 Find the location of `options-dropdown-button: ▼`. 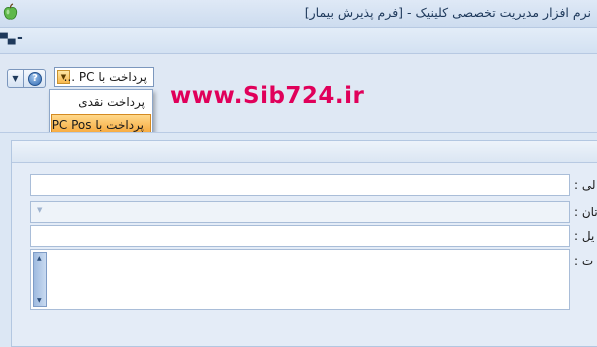

options-dropdown-button: ▼ is located at coordinates (15, 78).